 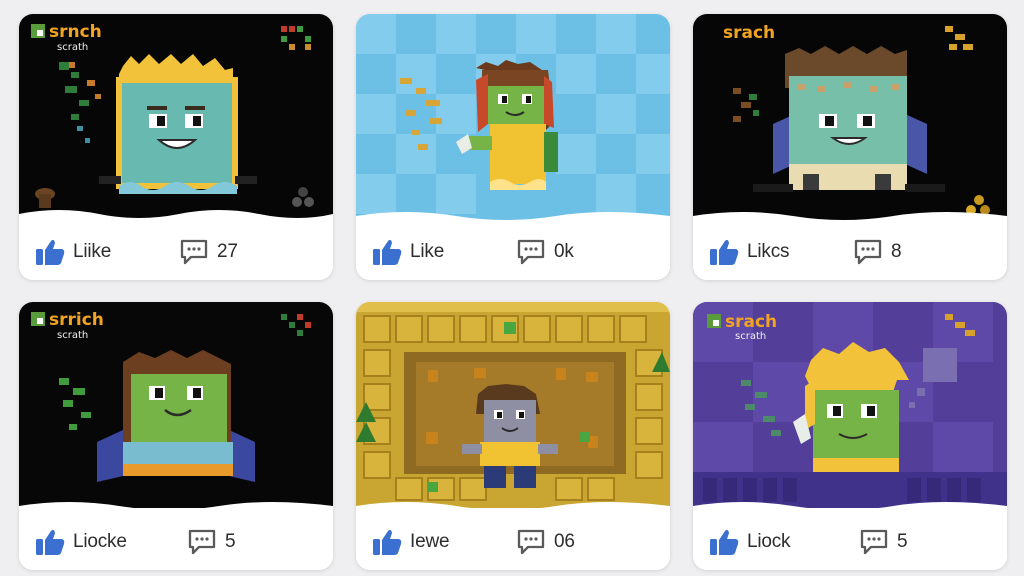 I want to click on comment-button: 06, so click(x=545, y=542).